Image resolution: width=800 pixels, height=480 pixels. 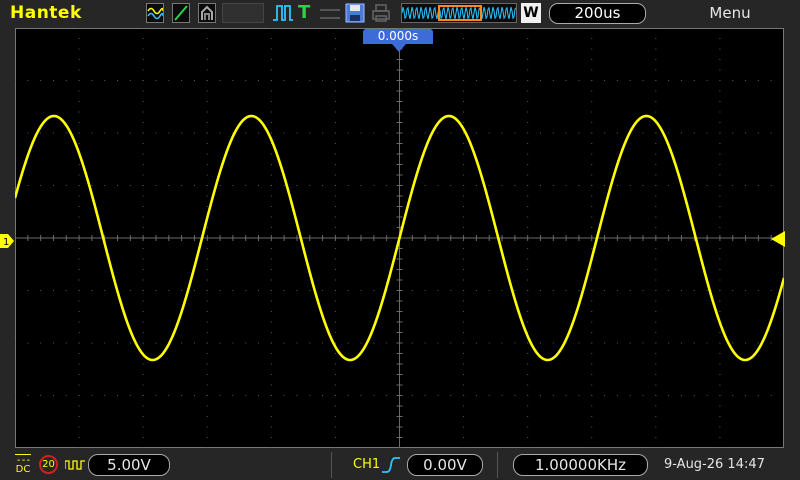 What do you see at coordinates (129, 465) in the screenshot?
I see `volts-per-div-readout: 5.00V` at bounding box center [129, 465].